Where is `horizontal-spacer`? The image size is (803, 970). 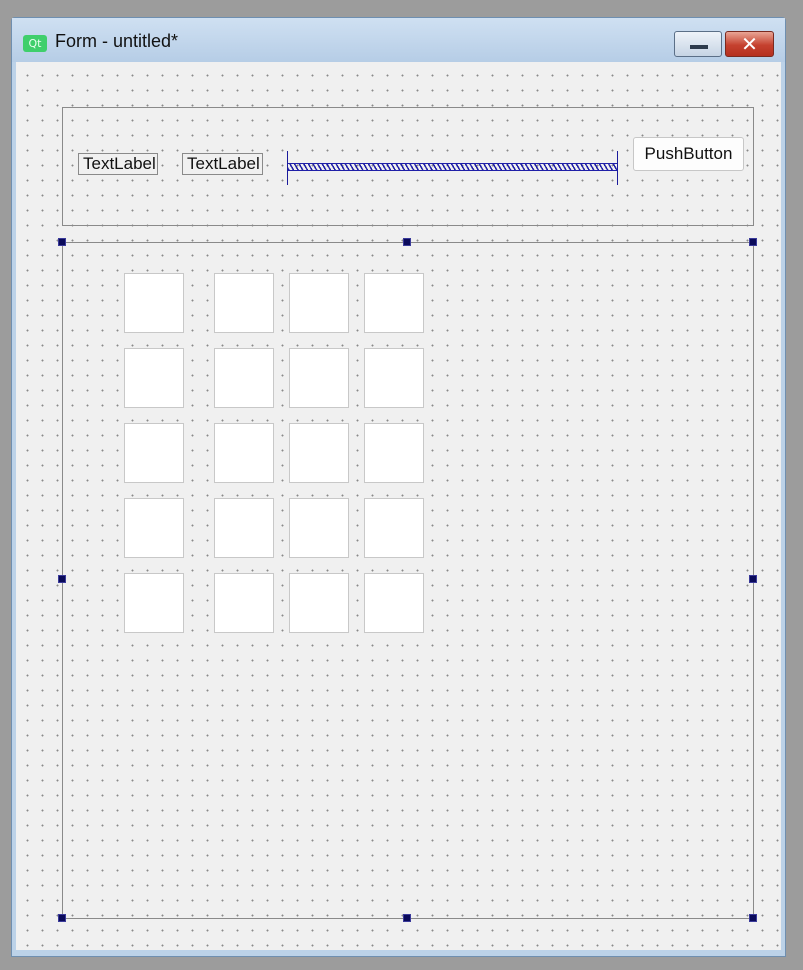
horizontal-spacer is located at coordinates (452, 168).